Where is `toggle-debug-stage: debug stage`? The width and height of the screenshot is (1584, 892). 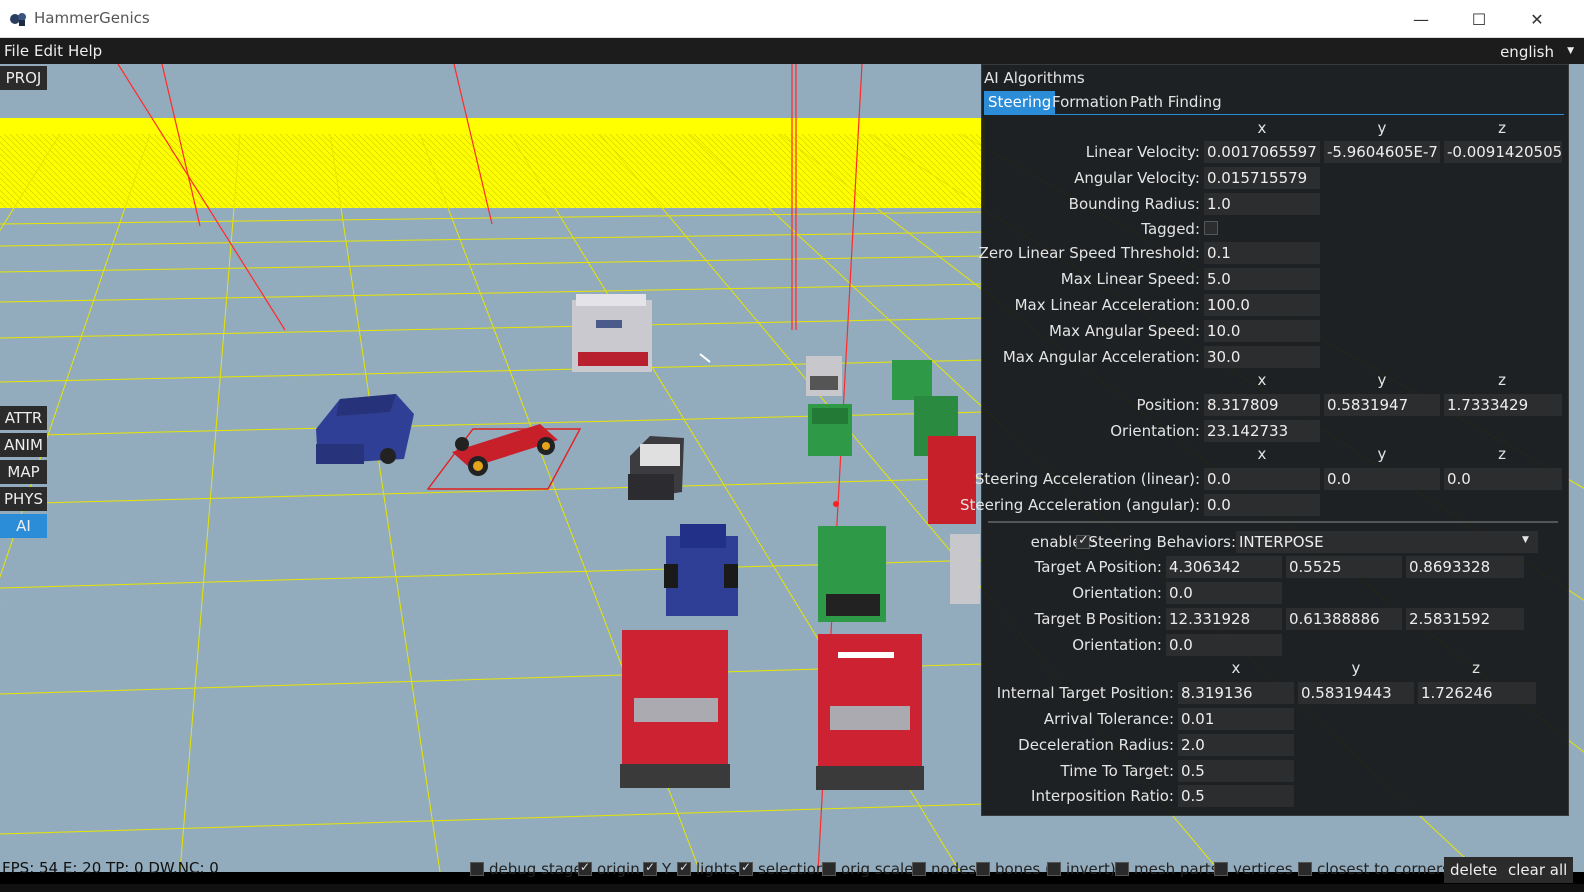
toggle-debug-stage: debug stage is located at coordinates (526, 869).